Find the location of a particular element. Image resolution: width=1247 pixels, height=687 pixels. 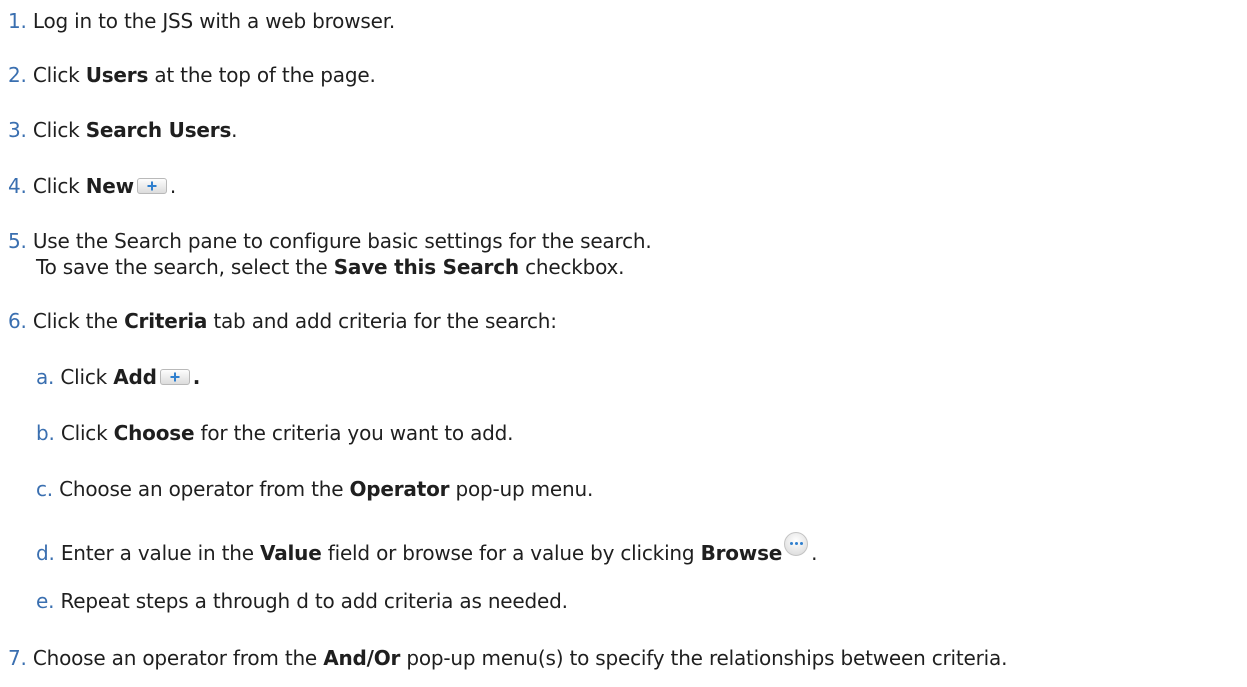

substep-letter: e. is located at coordinates (45, 601).